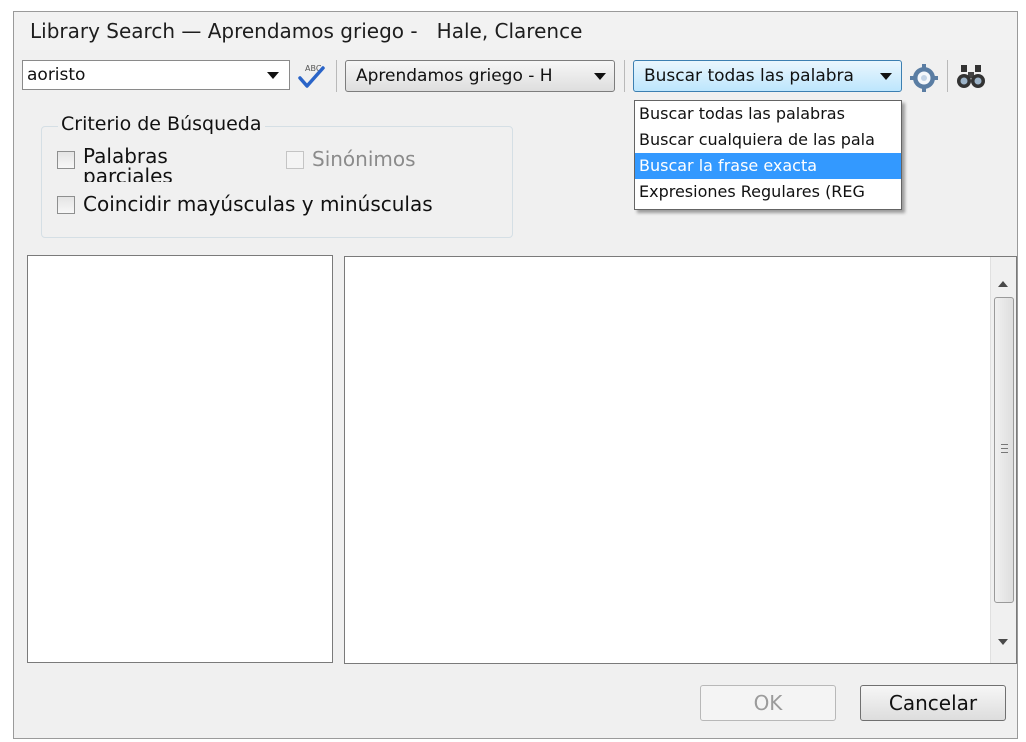 This screenshot has height=742, width=1026. Describe the element at coordinates (66, 160) in the screenshot. I see `partial-words-checkbox` at that location.